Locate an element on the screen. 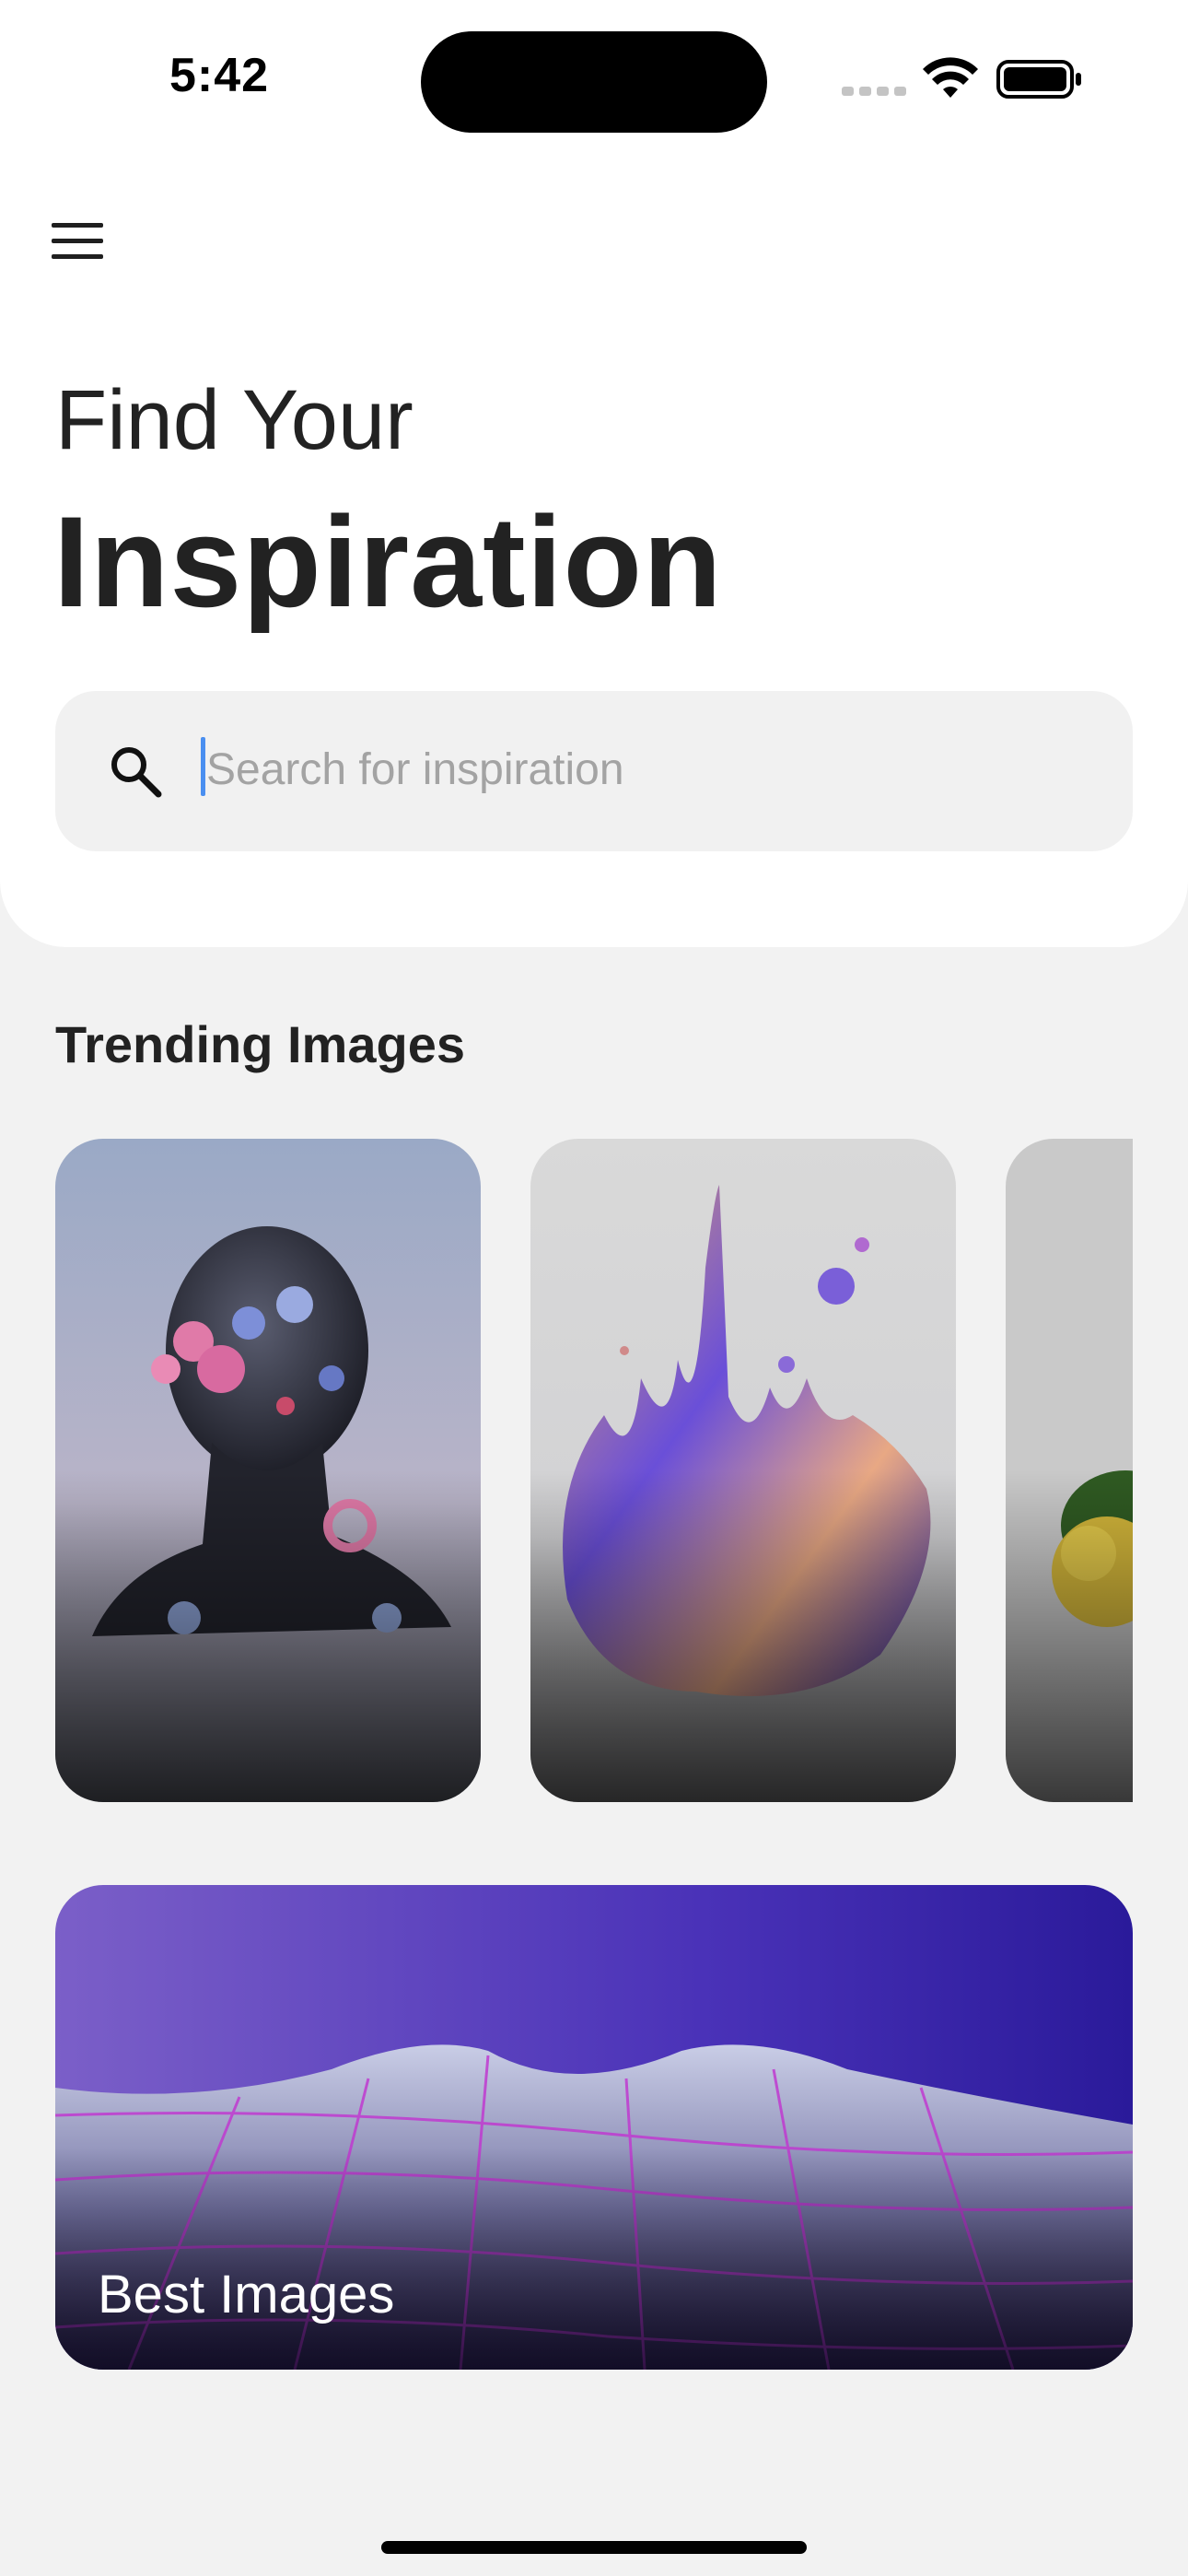 The height and width of the screenshot is (2576, 1188). home-indicator is located at coordinates (594, 2547).